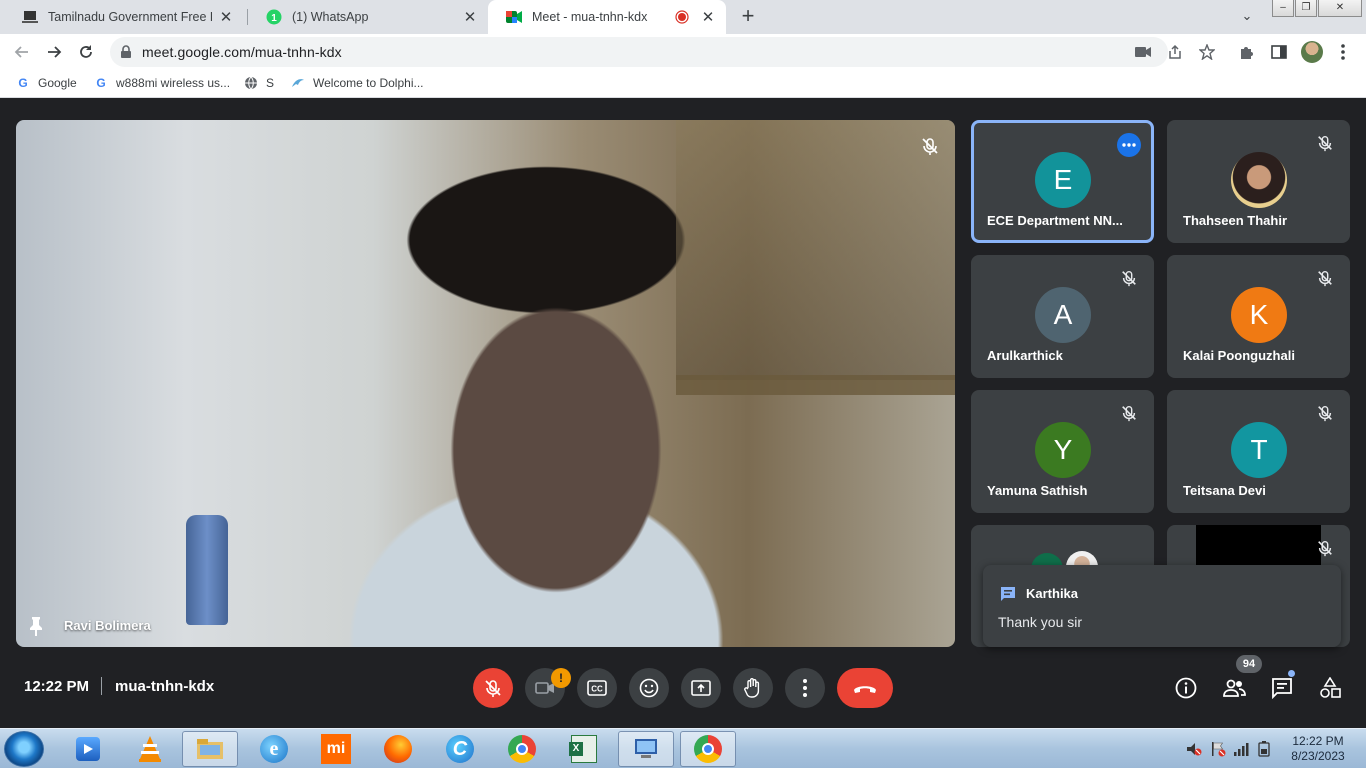 Image resolution: width=1366 pixels, height=768 pixels. Describe the element at coordinates (251, 83) in the screenshot. I see `globe-icon` at that location.